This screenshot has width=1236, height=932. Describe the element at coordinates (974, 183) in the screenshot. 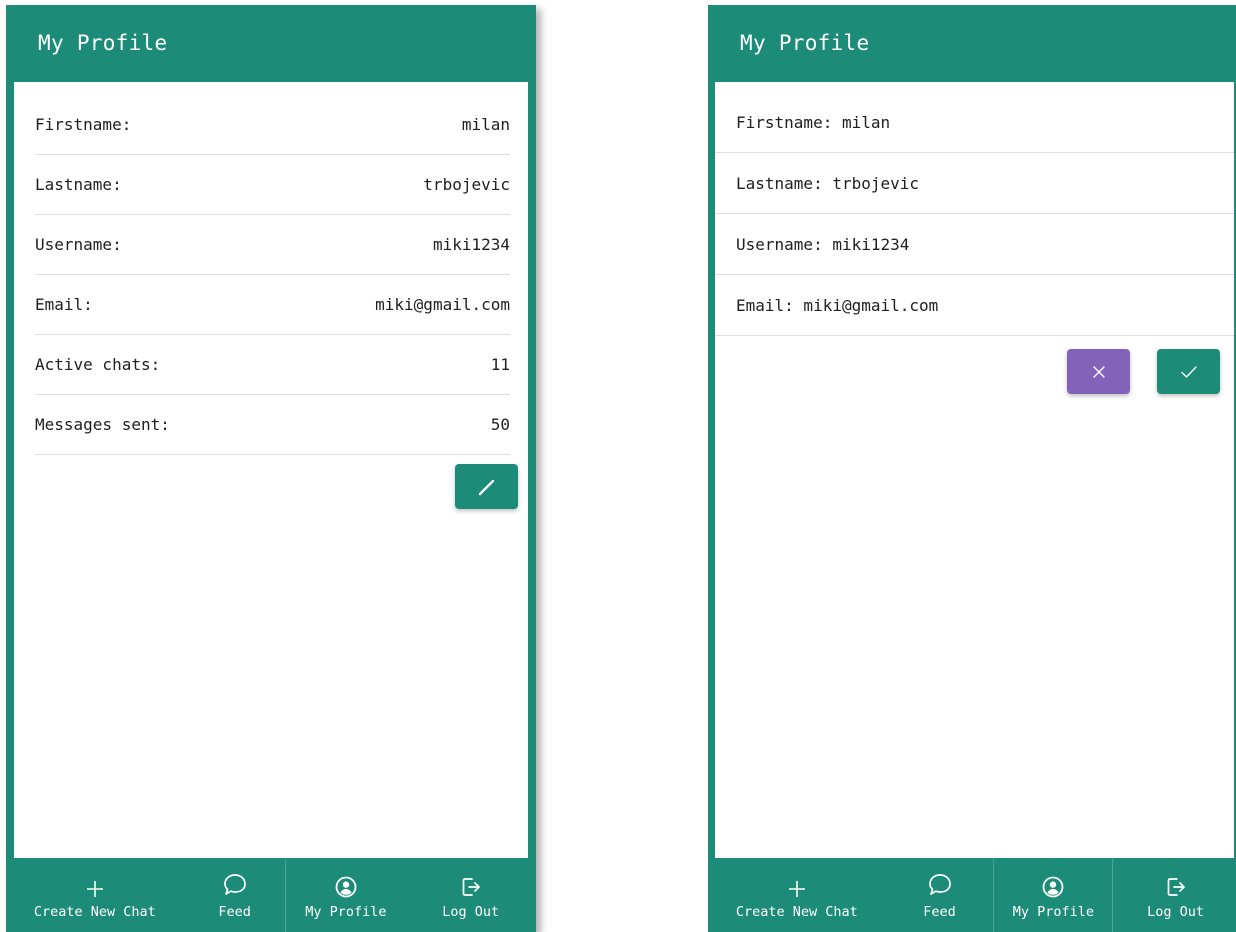

I see `lastname-field: Lastname: trbojevic` at that location.